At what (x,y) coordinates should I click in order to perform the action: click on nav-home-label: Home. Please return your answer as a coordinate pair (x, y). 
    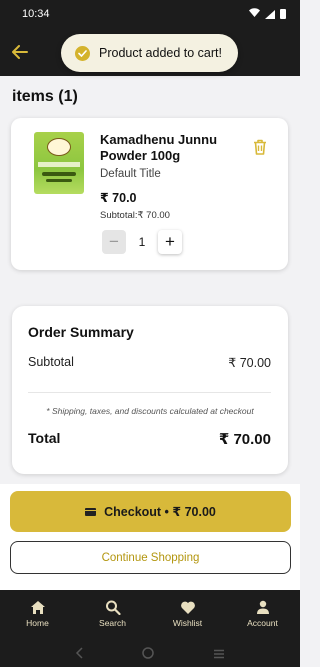
    Looking at the image, I should click on (37, 623).